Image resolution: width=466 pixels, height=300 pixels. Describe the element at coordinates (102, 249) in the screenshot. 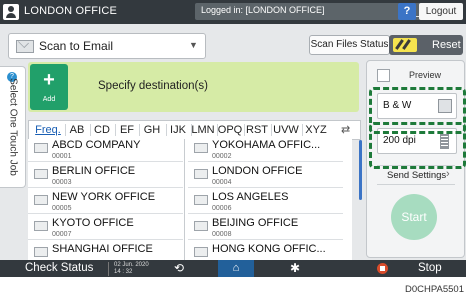

I see `destination-name: SHANGHAI OFFICE` at that location.